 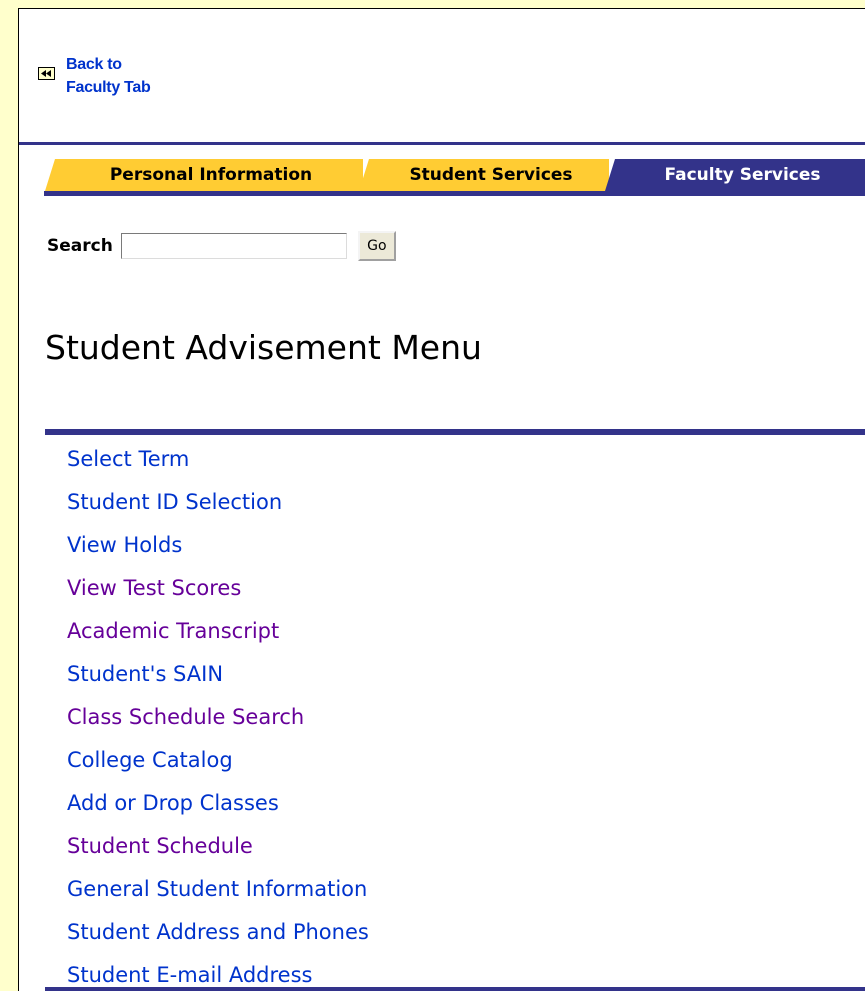 What do you see at coordinates (218, 724) in the screenshot?
I see `menu-item-class-schedule-search: Class Schedule Search` at bounding box center [218, 724].